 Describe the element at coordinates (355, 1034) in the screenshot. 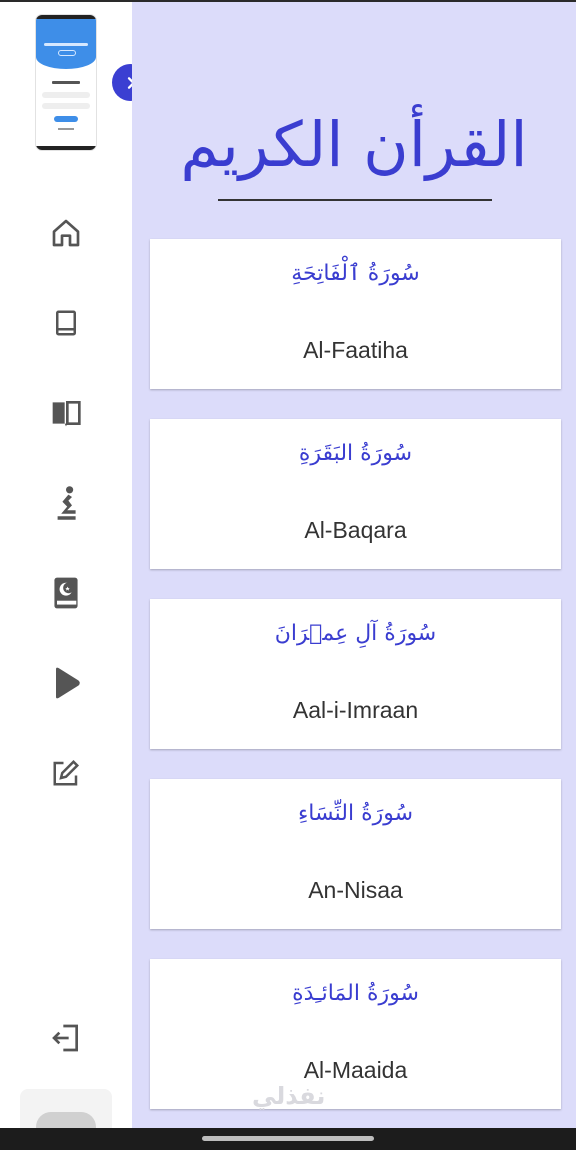

I see `surah-card: سُورَةُ المَائـِدَةِ Al-Maaida` at that location.